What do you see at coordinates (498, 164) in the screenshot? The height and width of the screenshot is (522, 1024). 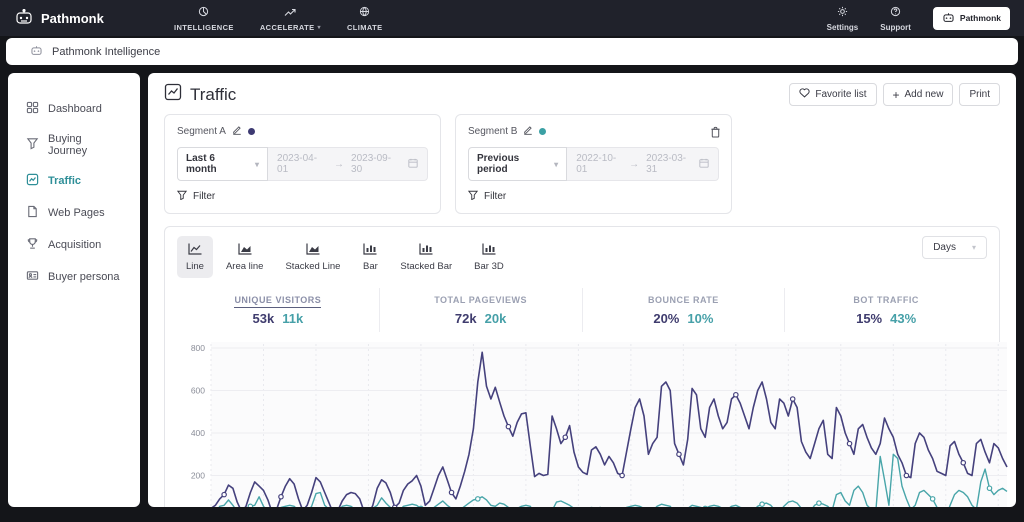 I see `segment-b-period-value: Previous period` at bounding box center [498, 164].